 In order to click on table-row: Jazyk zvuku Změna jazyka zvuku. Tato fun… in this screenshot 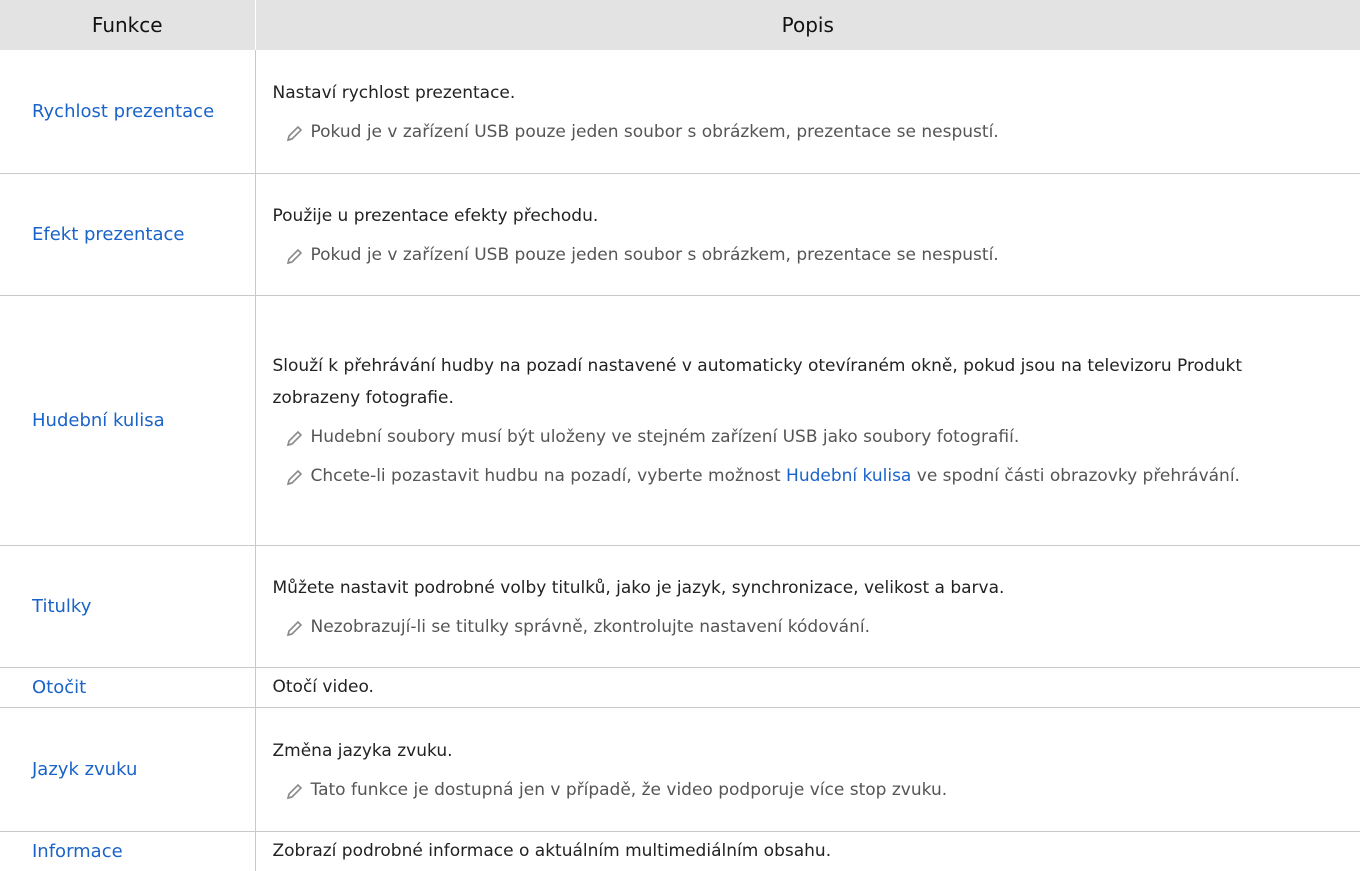, I will do `click(680, 769)`.